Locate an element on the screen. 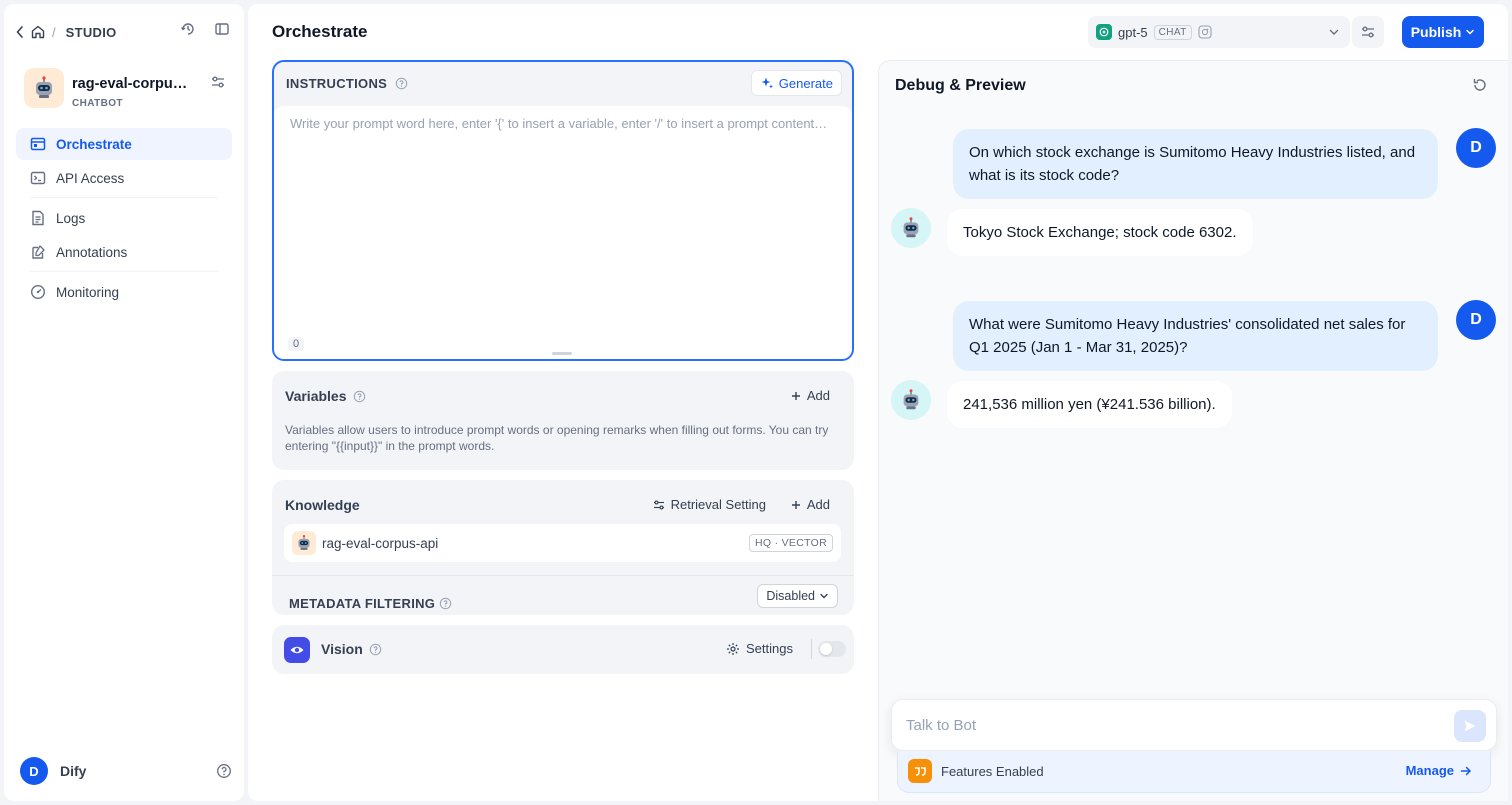  manage-features-button: Manage is located at coordinates (1439, 770).